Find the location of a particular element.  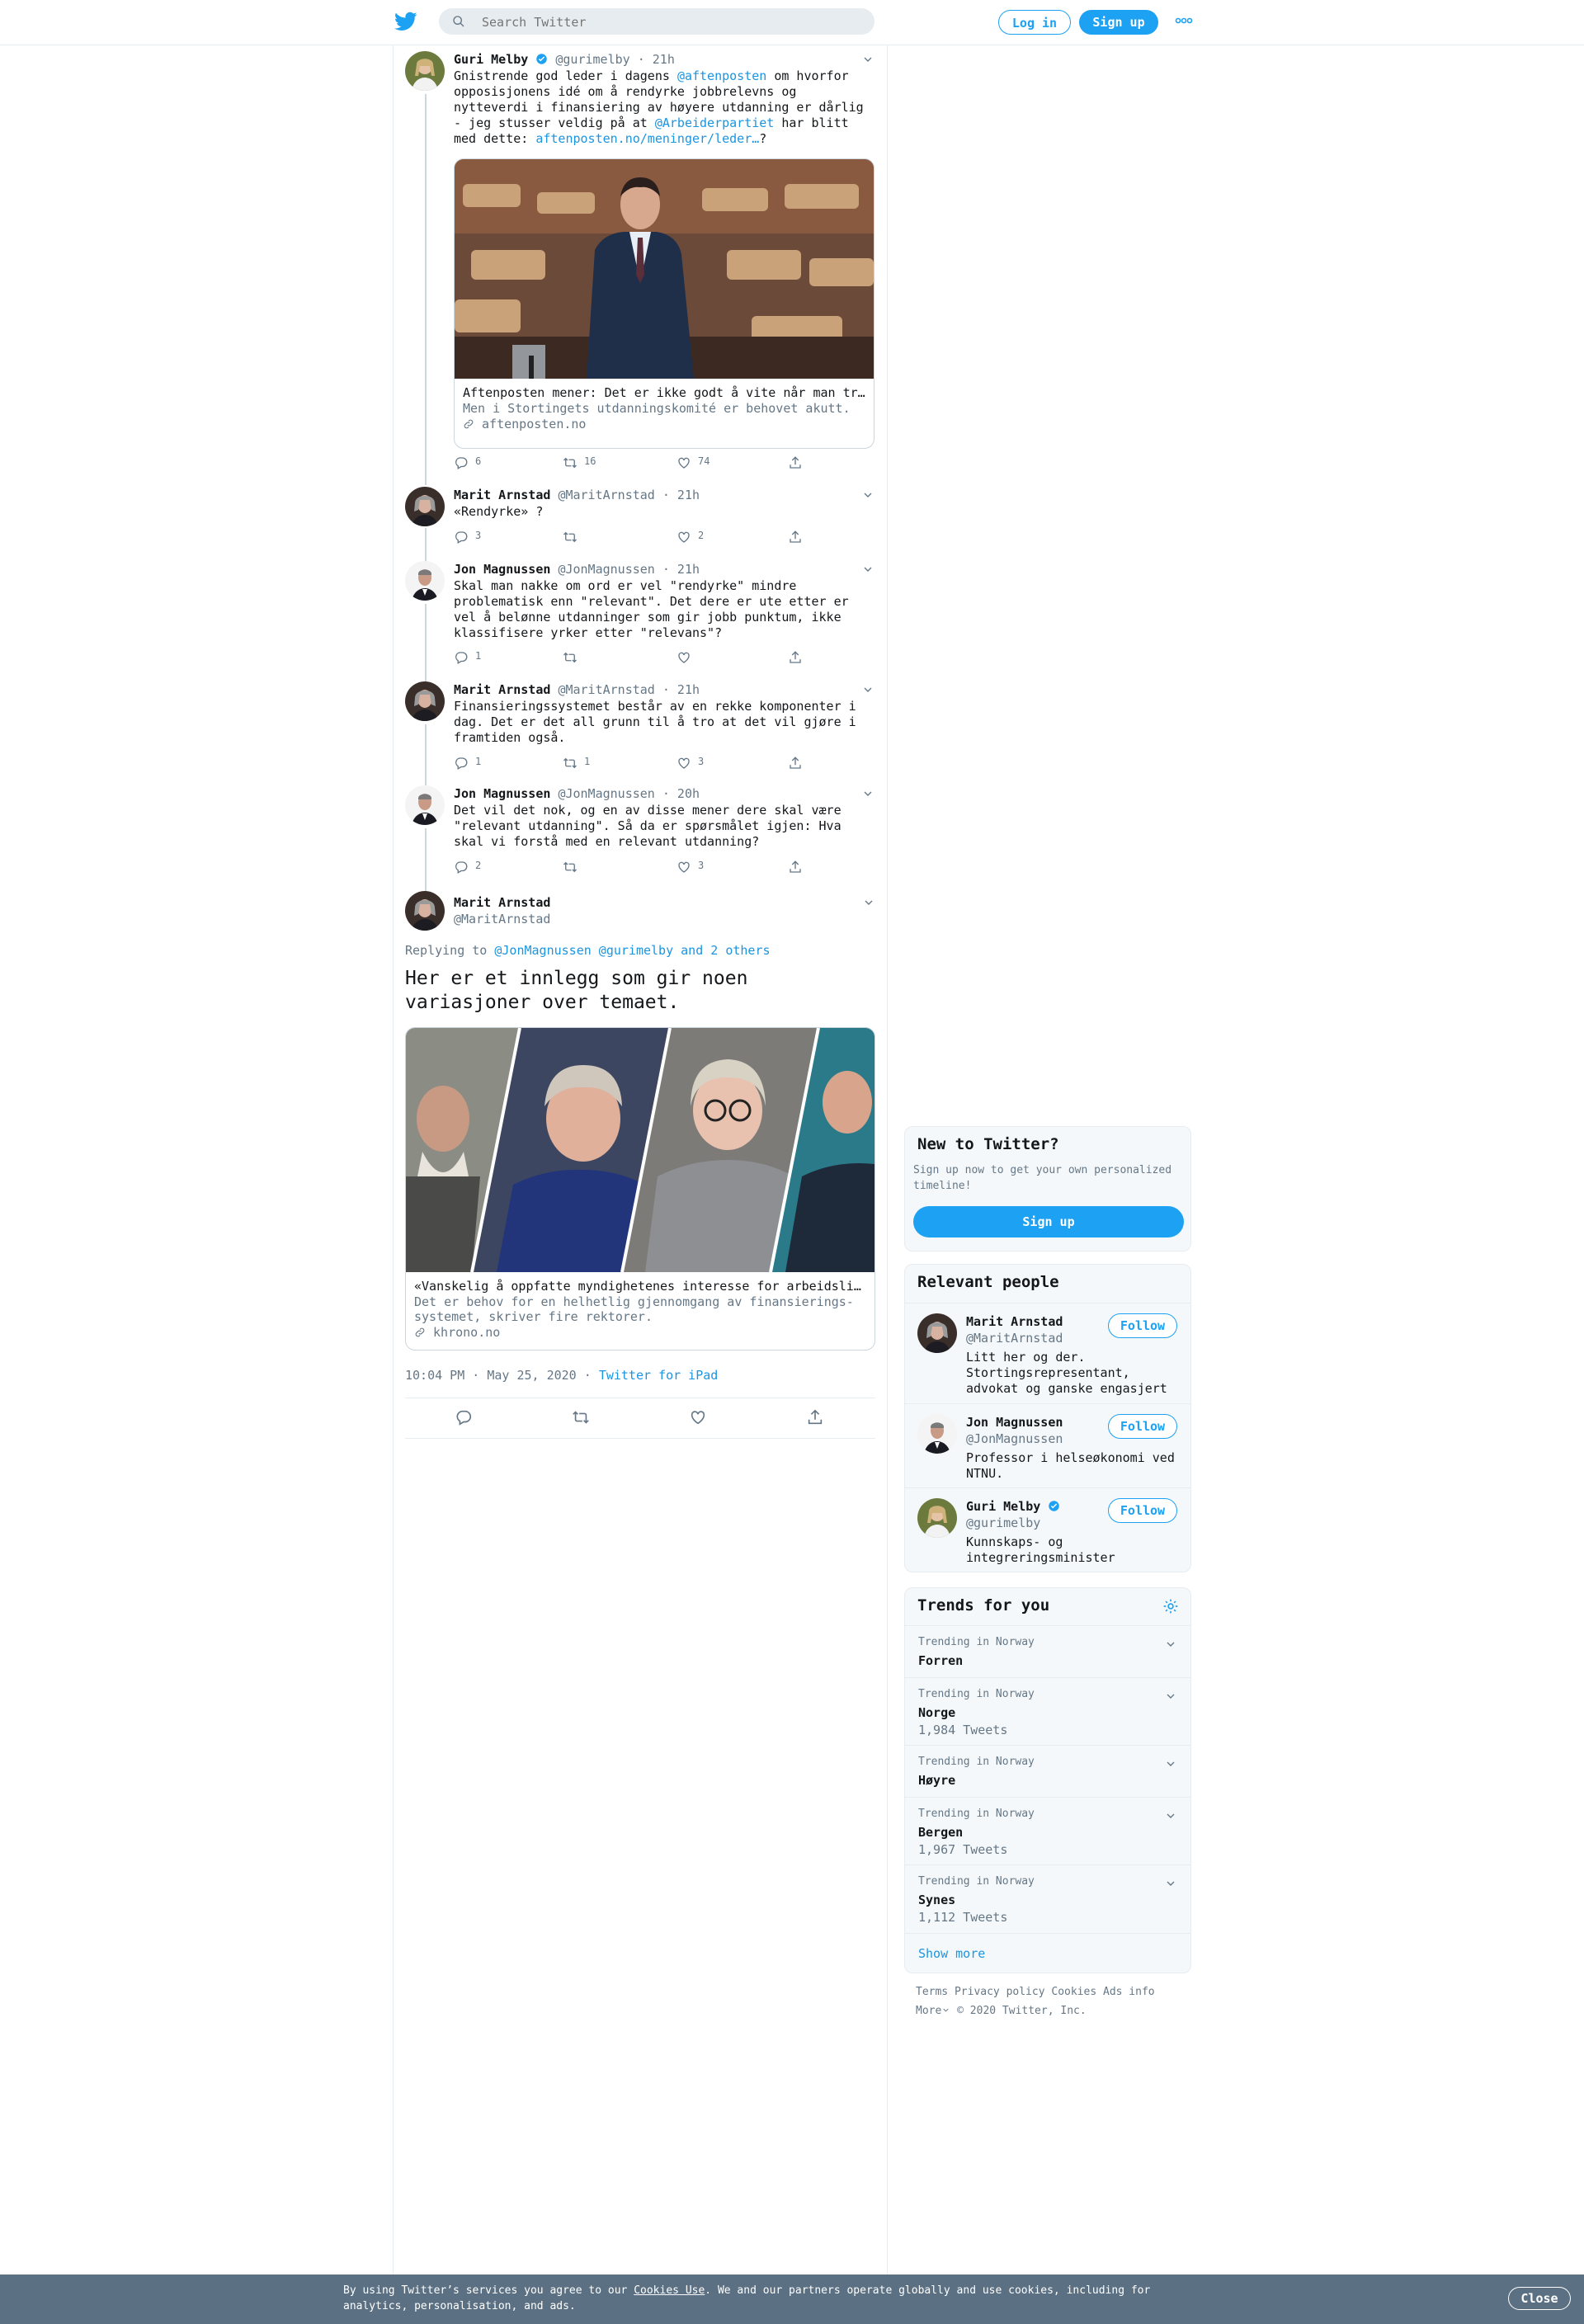

sidebar-signup-button: Sign up is located at coordinates (1048, 1221).